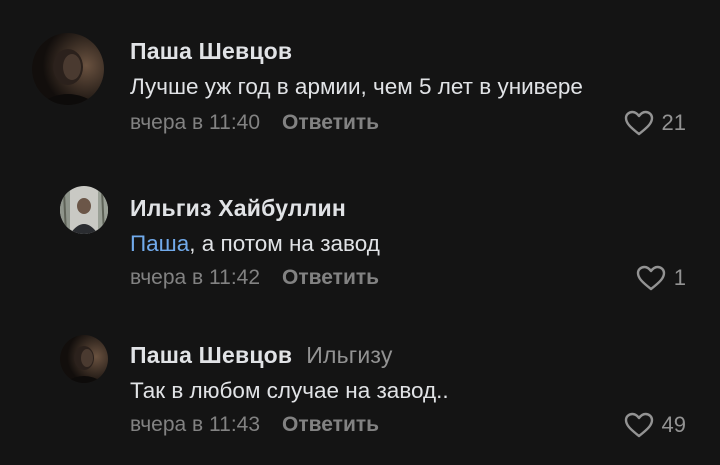 The width and height of the screenshot is (720, 465). I want to click on like-button: 49, so click(655, 425).